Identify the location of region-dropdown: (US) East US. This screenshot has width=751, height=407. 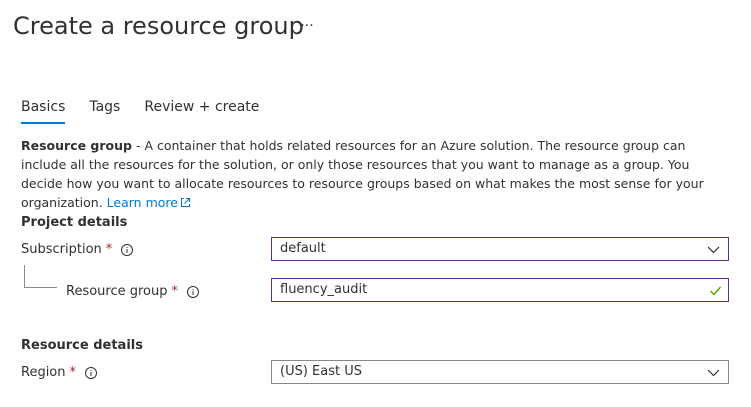
(500, 372).